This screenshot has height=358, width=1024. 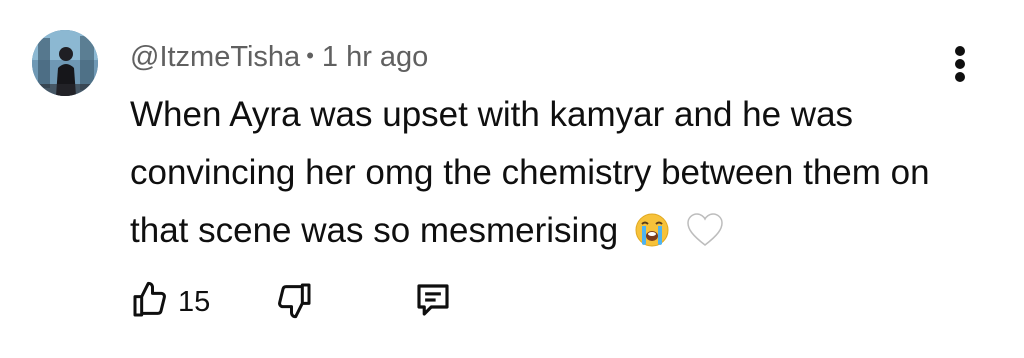 I want to click on avatar-image, so click(x=65, y=63).